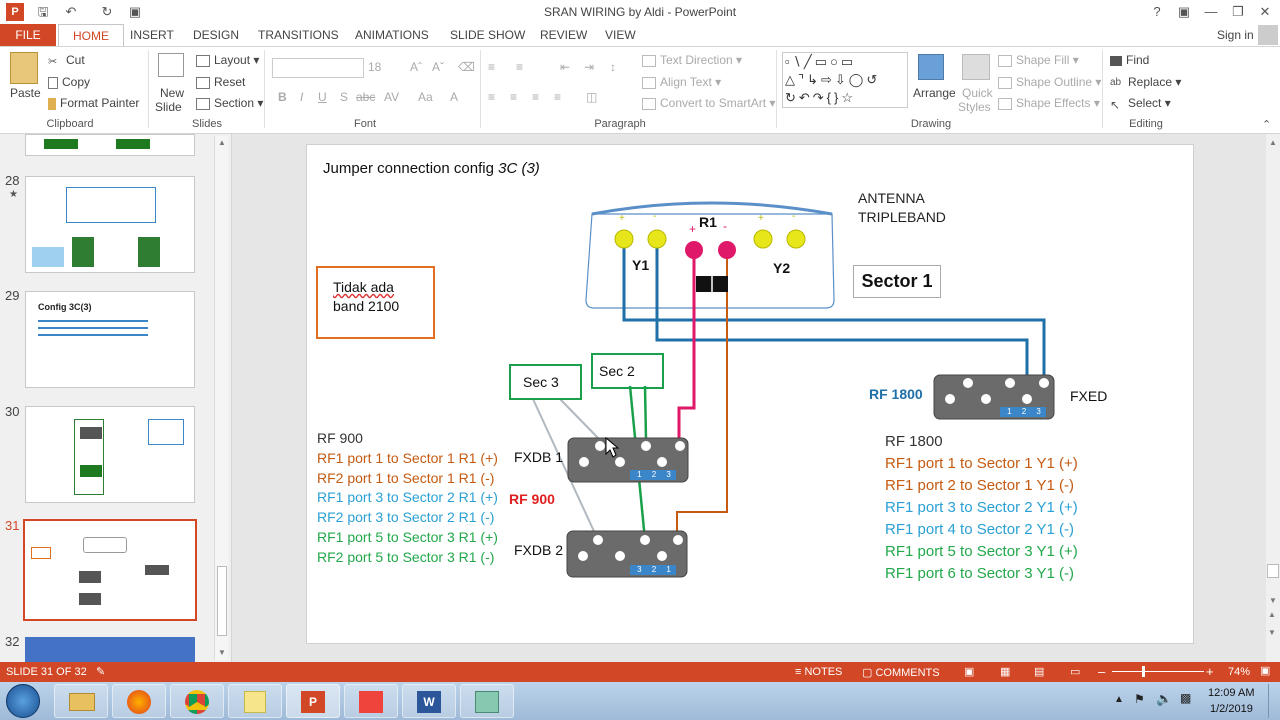 This screenshot has width=1280, height=720. What do you see at coordinates (532, 499) in the screenshot?
I see `rf900-diagram-label: RF 900` at bounding box center [532, 499].